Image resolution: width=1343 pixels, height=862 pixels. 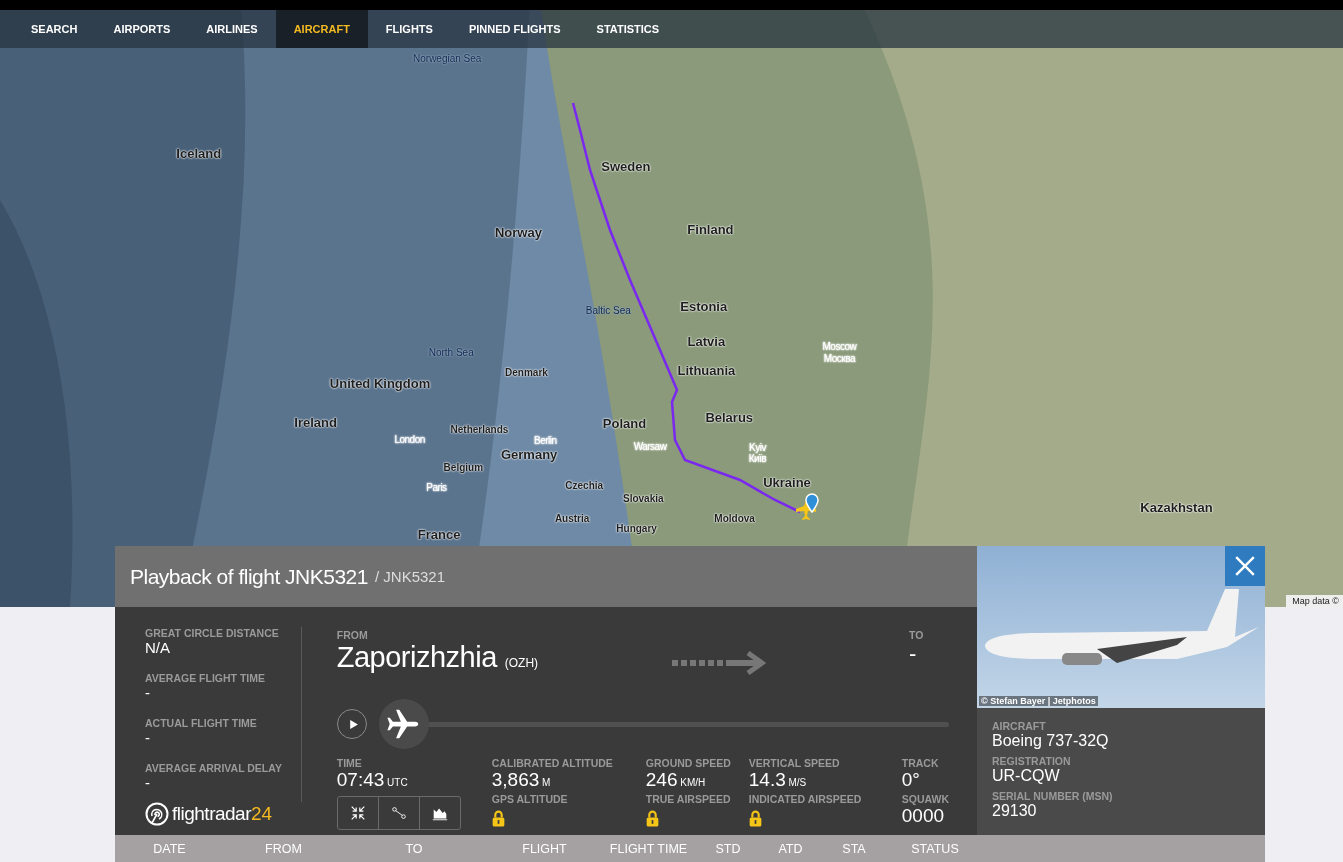 I want to click on to-label: TO, so click(x=917, y=635).